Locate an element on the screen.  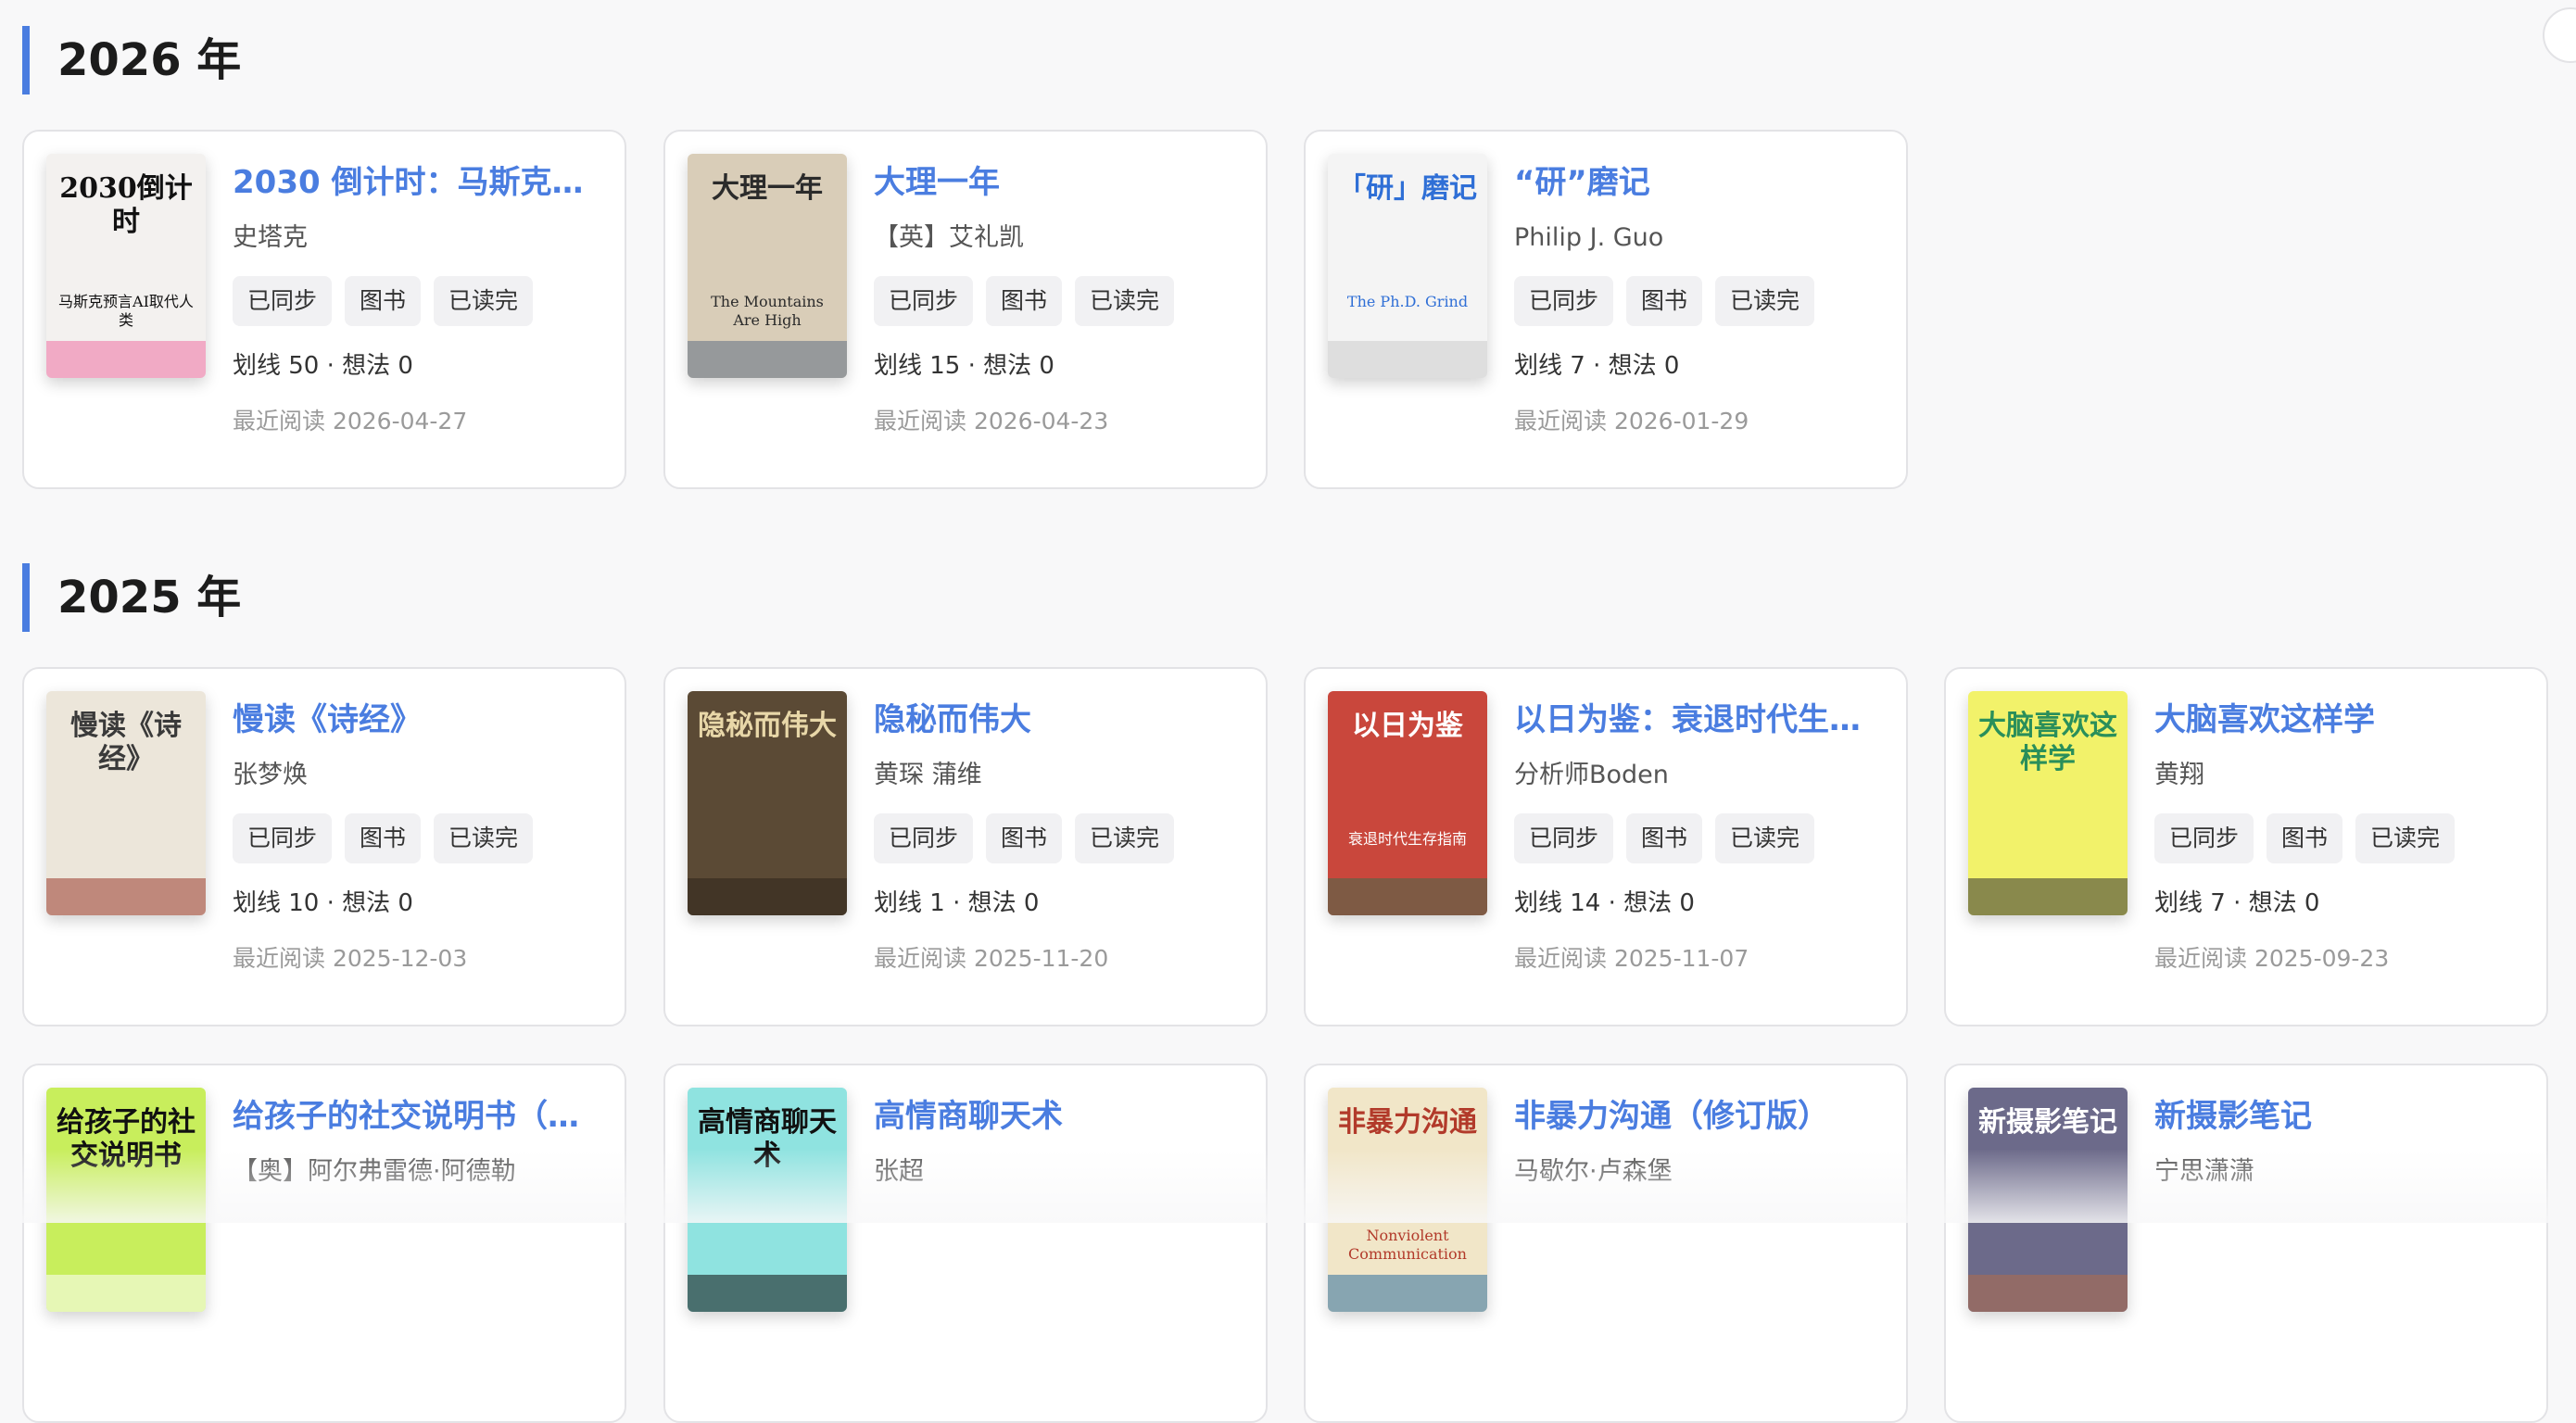
book-cover: 以日为鉴 衰退时代生存指南 is located at coordinates (1408, 803).